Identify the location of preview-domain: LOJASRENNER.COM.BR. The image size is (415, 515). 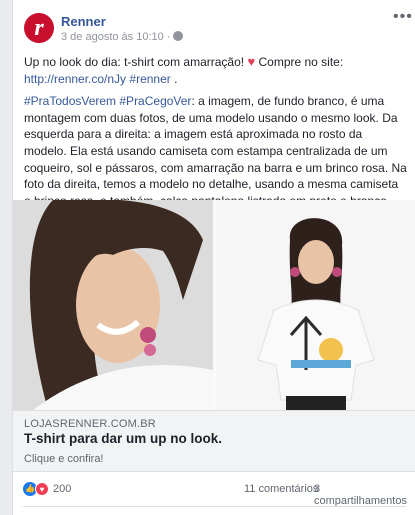
(90, 424).